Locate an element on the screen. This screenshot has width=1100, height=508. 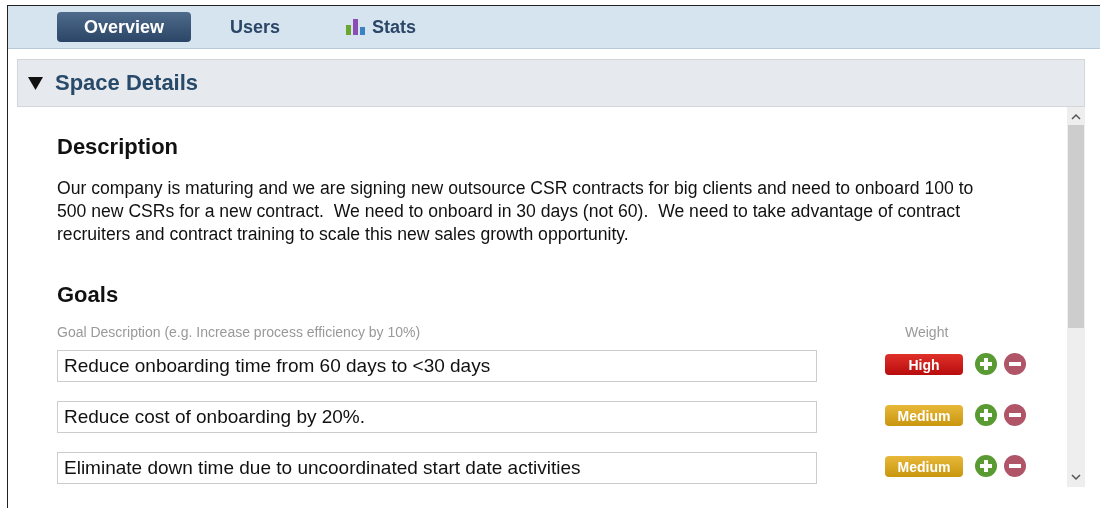
tab: Overview is located at coordinates (124, 27).